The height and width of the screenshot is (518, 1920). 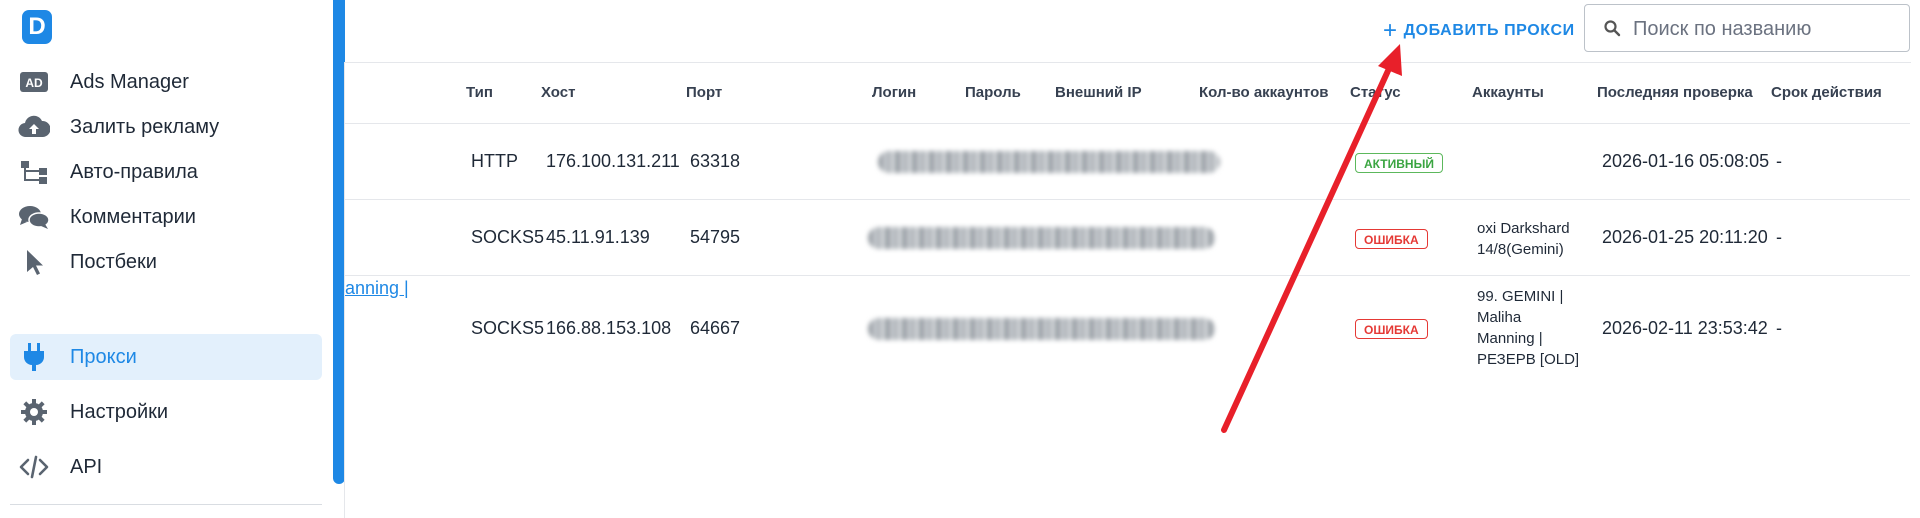 I want to click on search-icon, so click(x=1612, y=28).